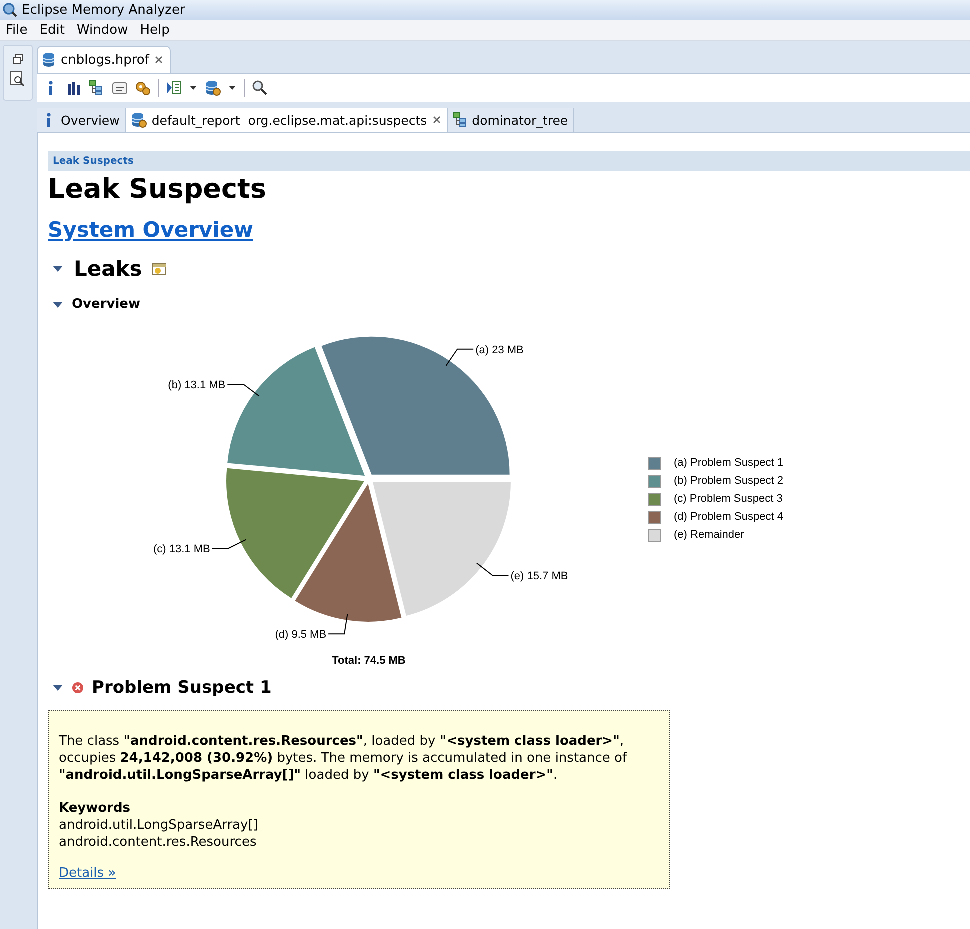 The image size is (970, 929). What do you see at coordinates (539, 576) in the screenshot?
I see `slice-label: (e) 15.7 MB` at bounding box center [539, 576].